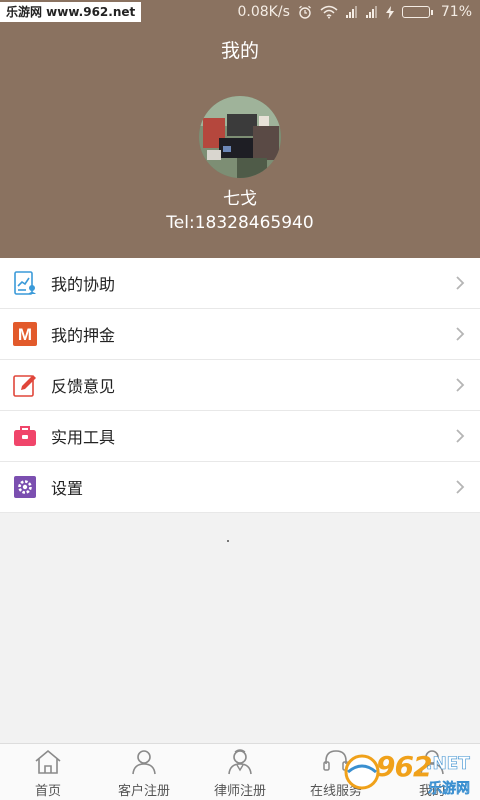 The image size is (480, 800). I want to click on tab-label: 律师注册, so click(239, 791).